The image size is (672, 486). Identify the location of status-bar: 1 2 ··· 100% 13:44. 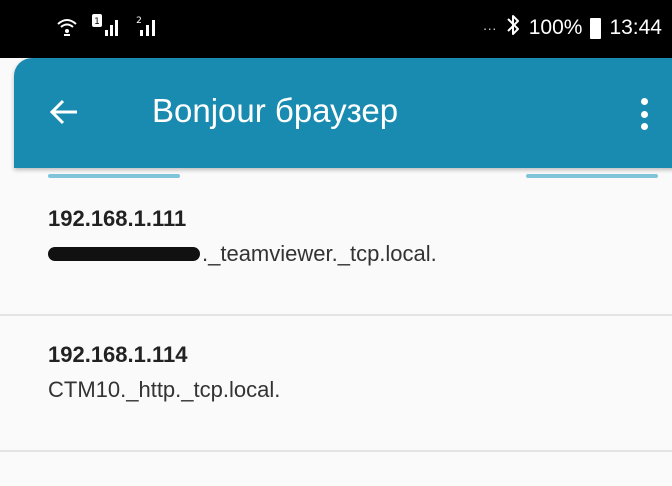
(336, 29).